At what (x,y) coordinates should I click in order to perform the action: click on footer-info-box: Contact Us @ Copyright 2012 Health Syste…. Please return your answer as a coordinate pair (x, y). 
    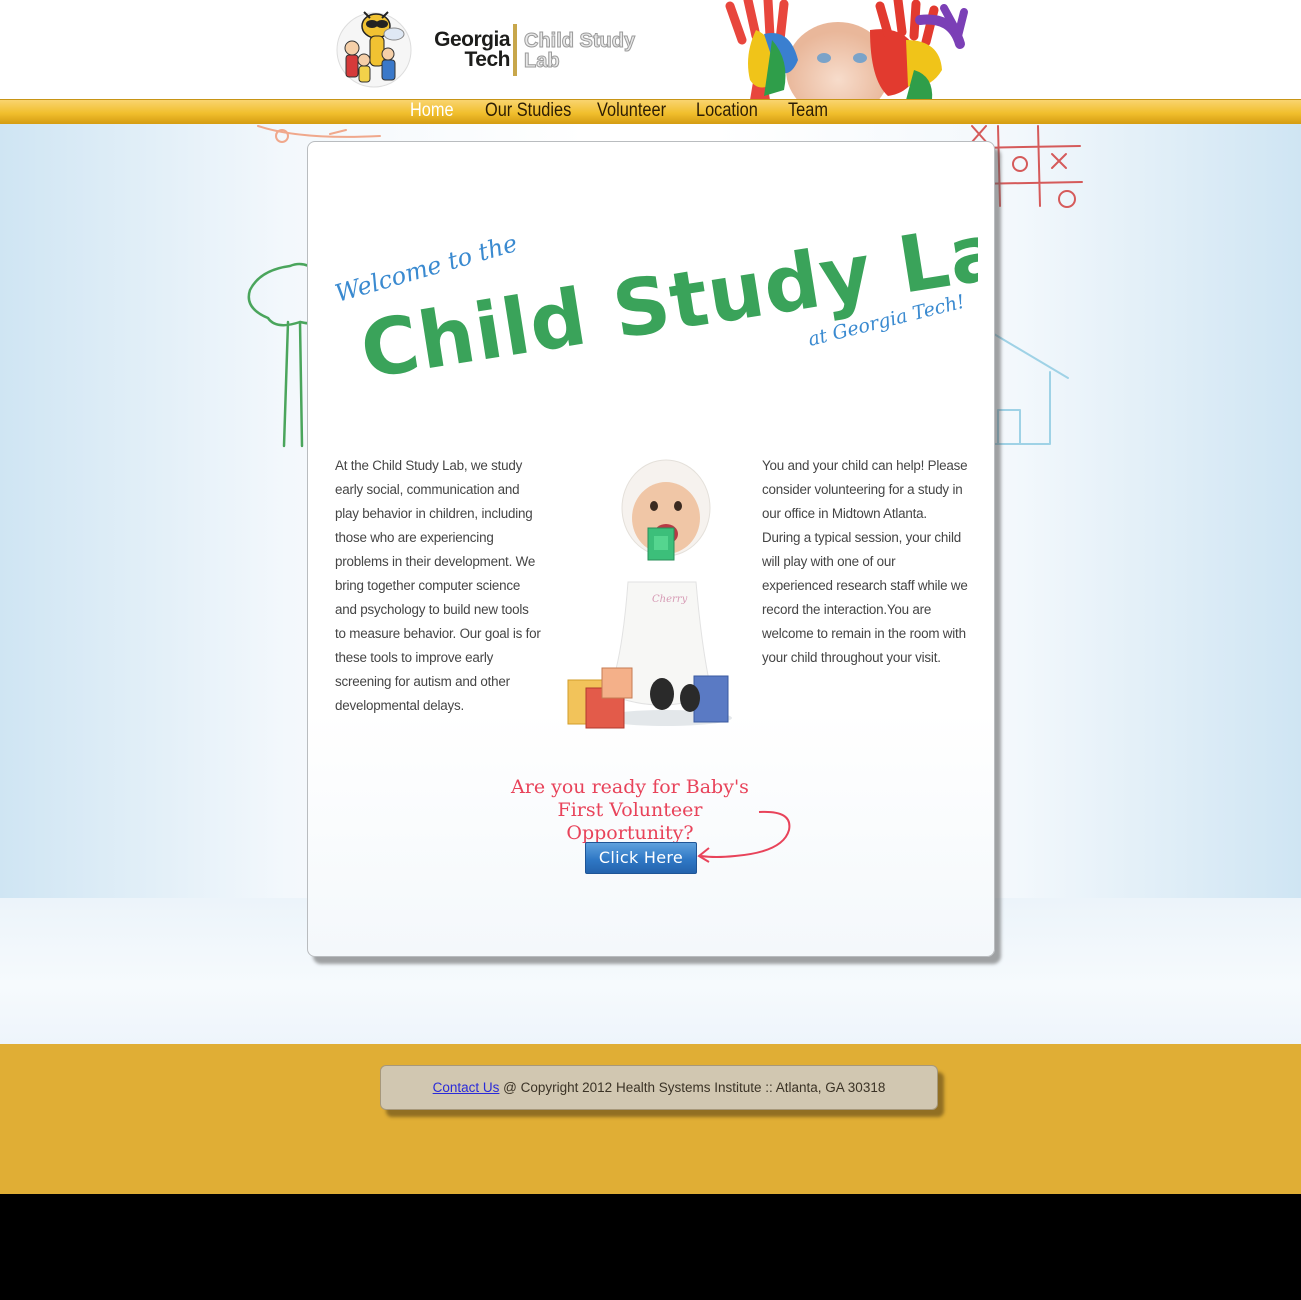
    Looking at the image, I should click on (659, 1087).